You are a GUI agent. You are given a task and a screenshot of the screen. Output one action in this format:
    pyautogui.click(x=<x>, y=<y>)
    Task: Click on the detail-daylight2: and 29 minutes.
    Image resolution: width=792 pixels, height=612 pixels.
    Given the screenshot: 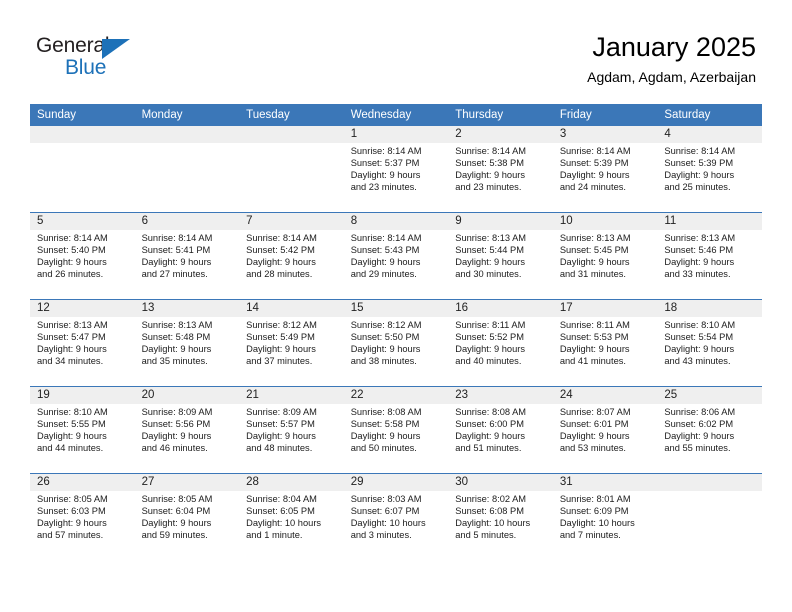 What is the action you would take?
    pyautogui.click(x=383, y=274)
    